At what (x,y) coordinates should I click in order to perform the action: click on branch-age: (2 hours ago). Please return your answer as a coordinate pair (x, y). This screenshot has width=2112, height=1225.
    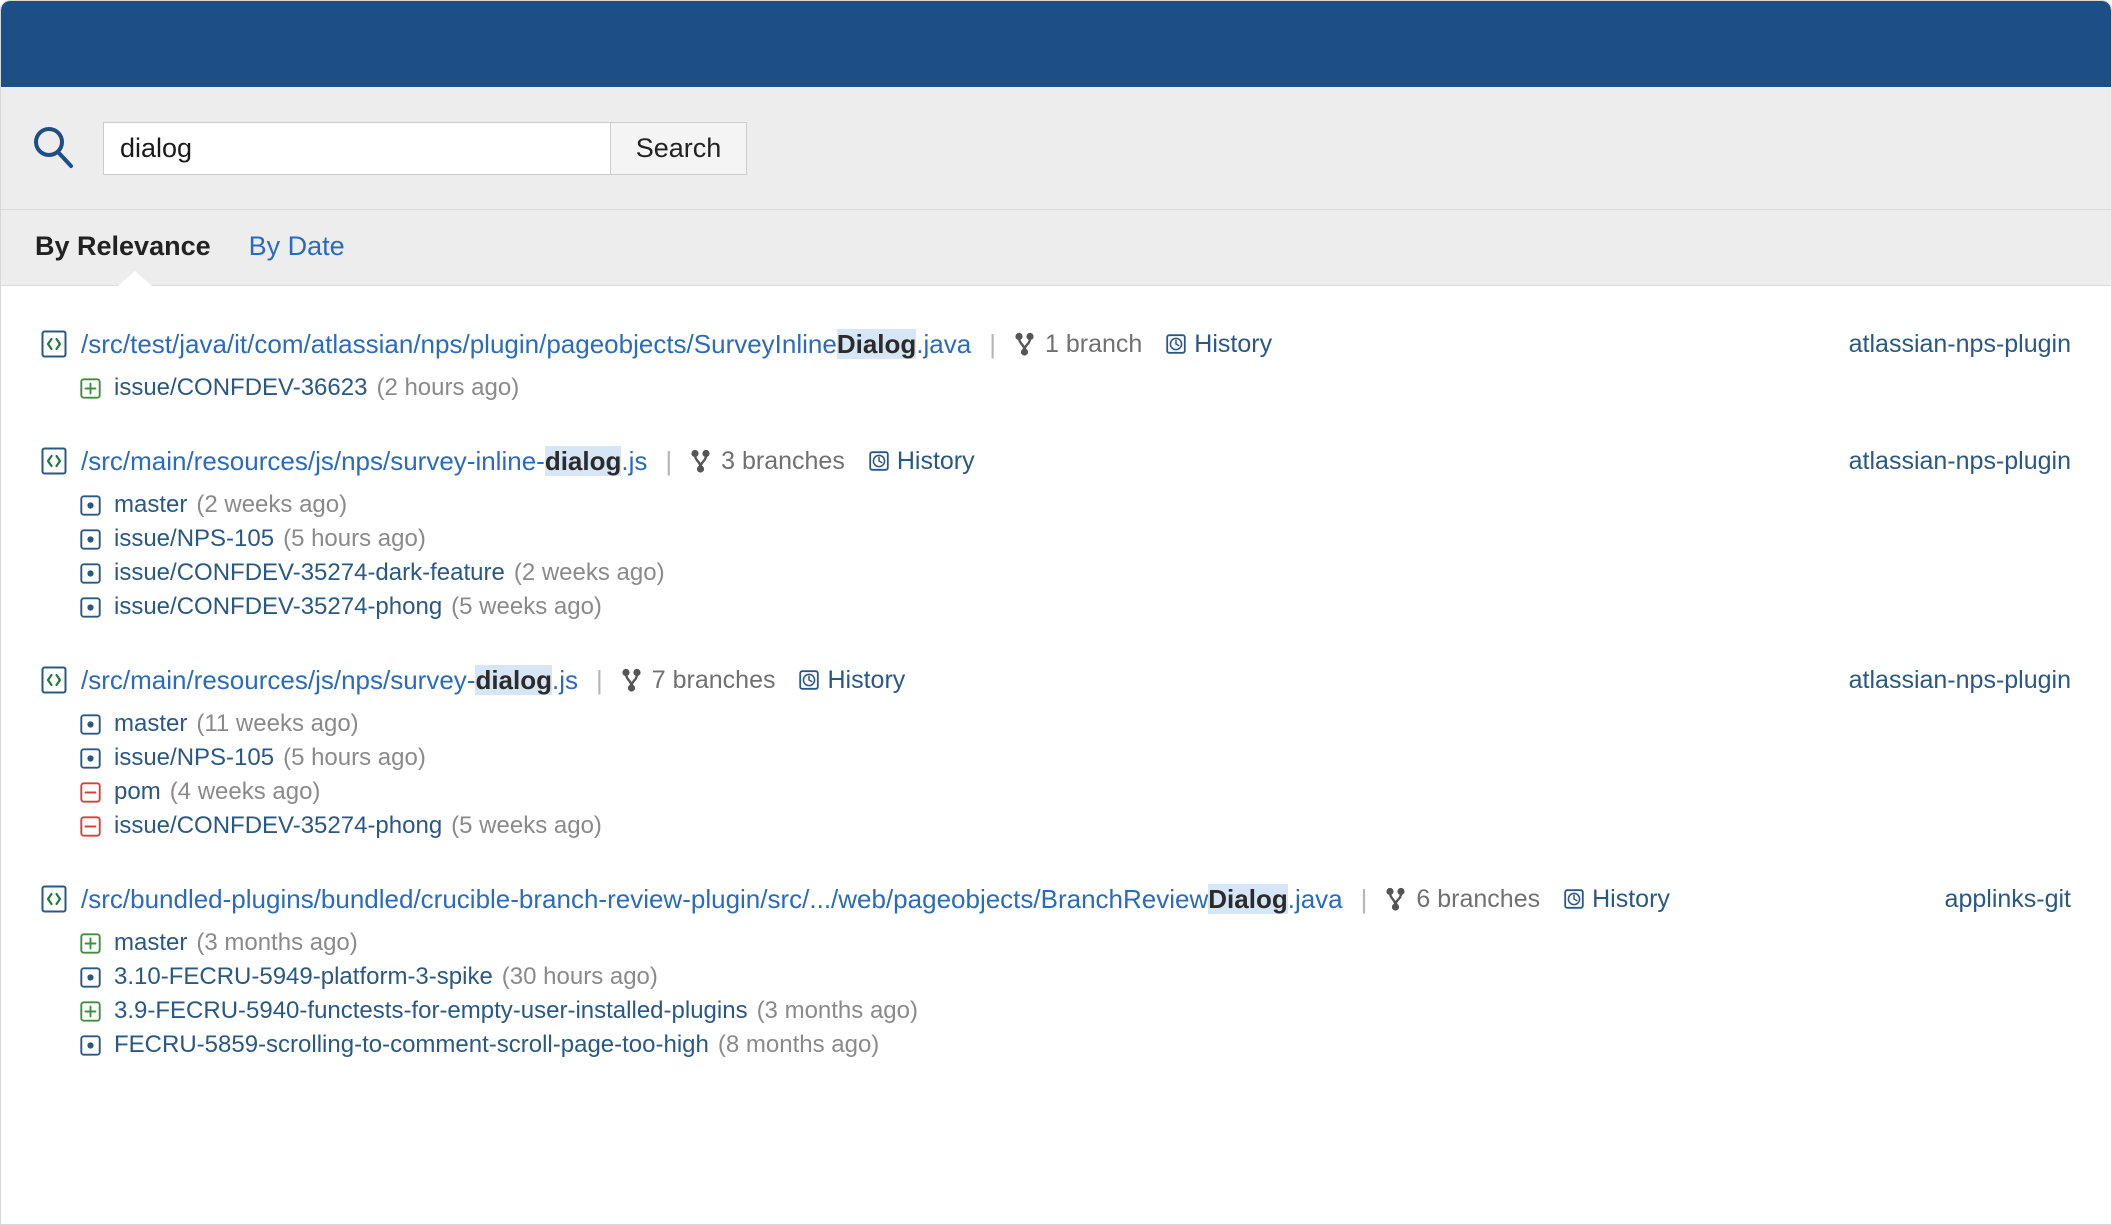
    Looking at the image, I should click on (448, 387).